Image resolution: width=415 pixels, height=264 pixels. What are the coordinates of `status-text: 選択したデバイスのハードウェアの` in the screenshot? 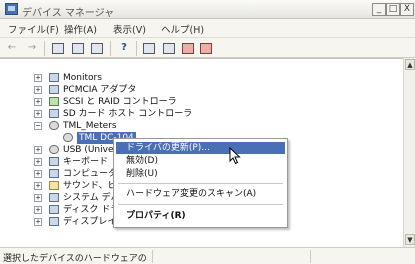 It's located at (75, 259).